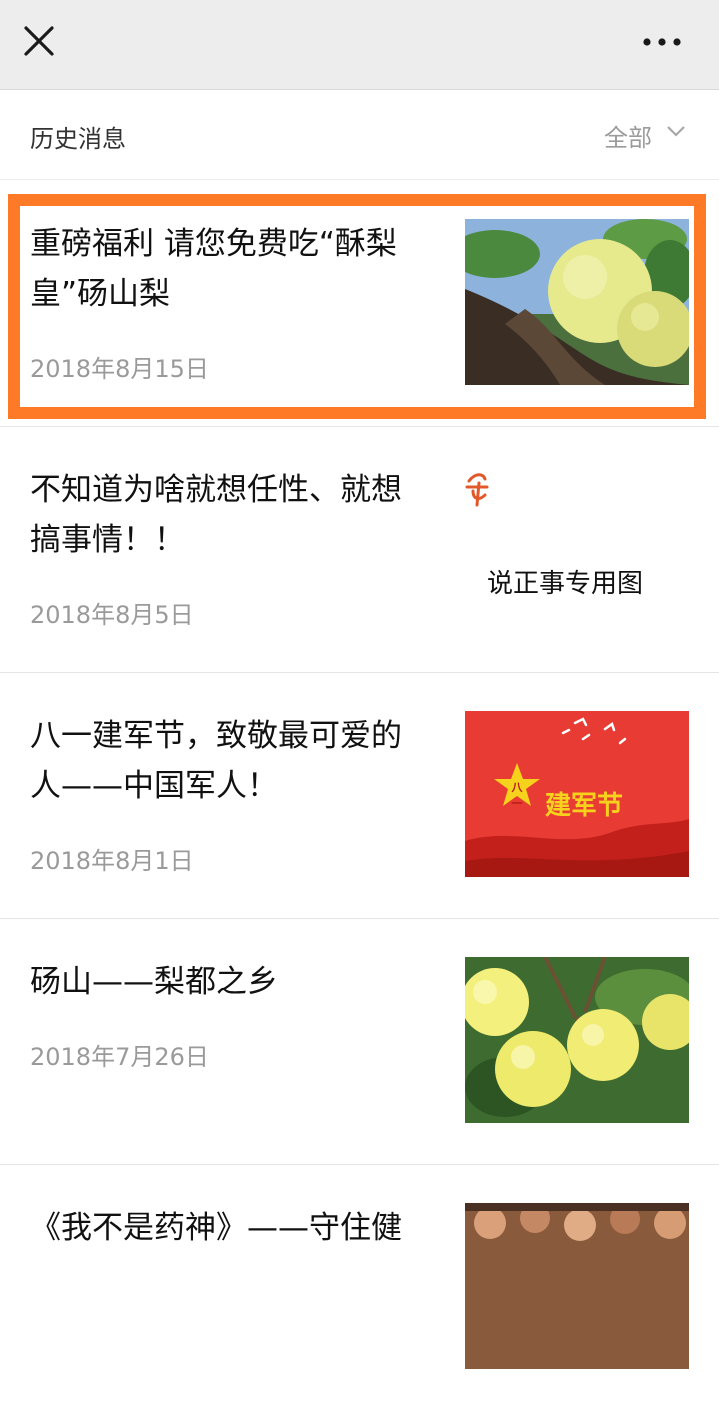  Describe the element at coordinates (517, 795) in the screenshot. I see `army-day-badge: 八一` at that location.